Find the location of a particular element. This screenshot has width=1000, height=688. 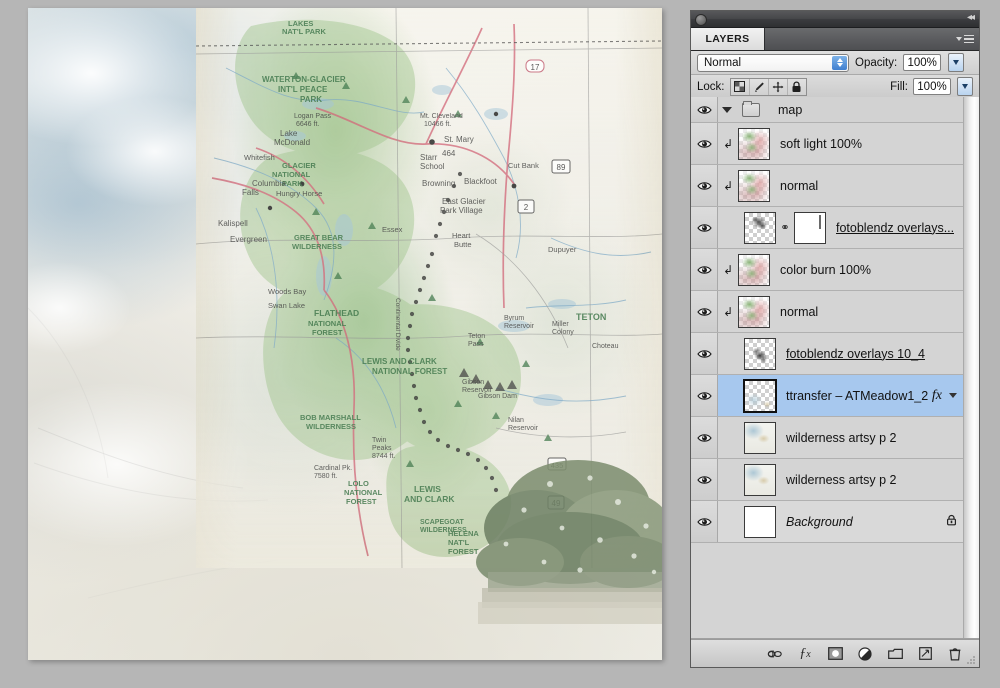

panel-grip-knob is located at coordinates (701, 20).